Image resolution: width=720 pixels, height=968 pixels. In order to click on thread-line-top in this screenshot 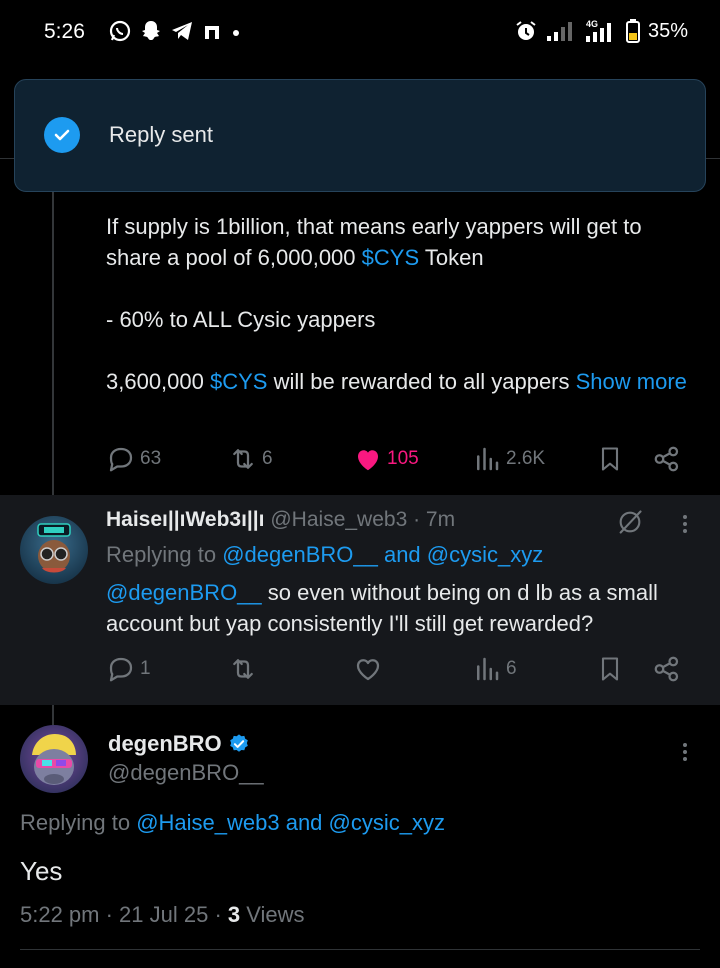, I will do `click(53, 344)`.